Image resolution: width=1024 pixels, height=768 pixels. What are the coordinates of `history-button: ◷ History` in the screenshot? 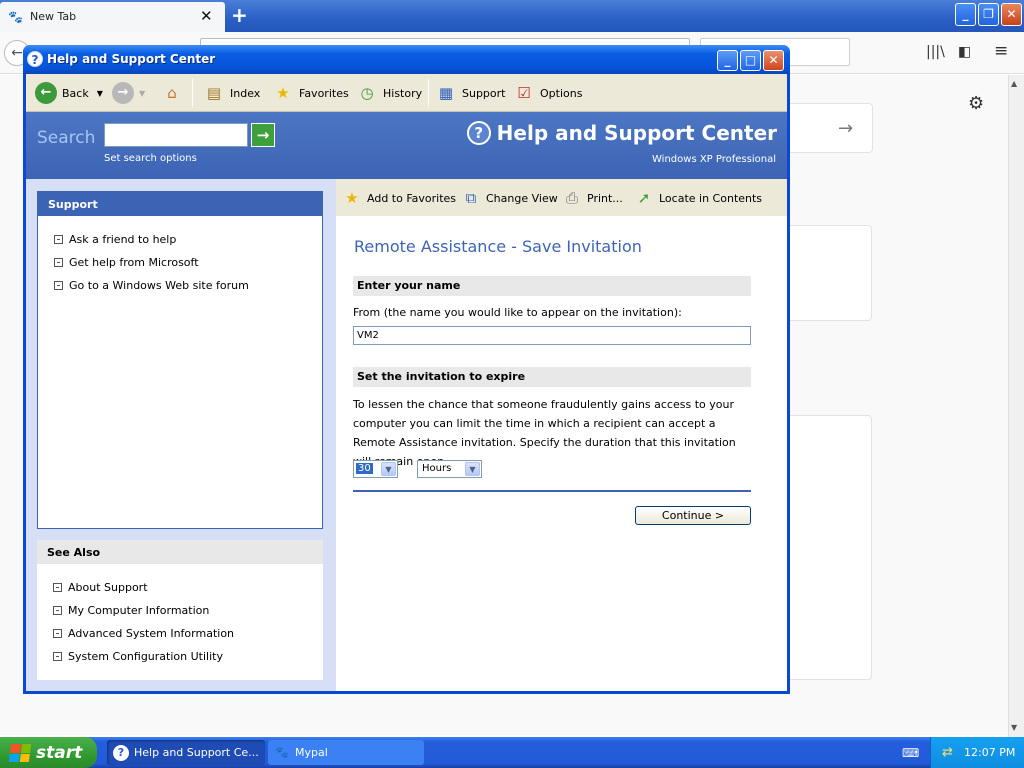 It's located at (389, 93).